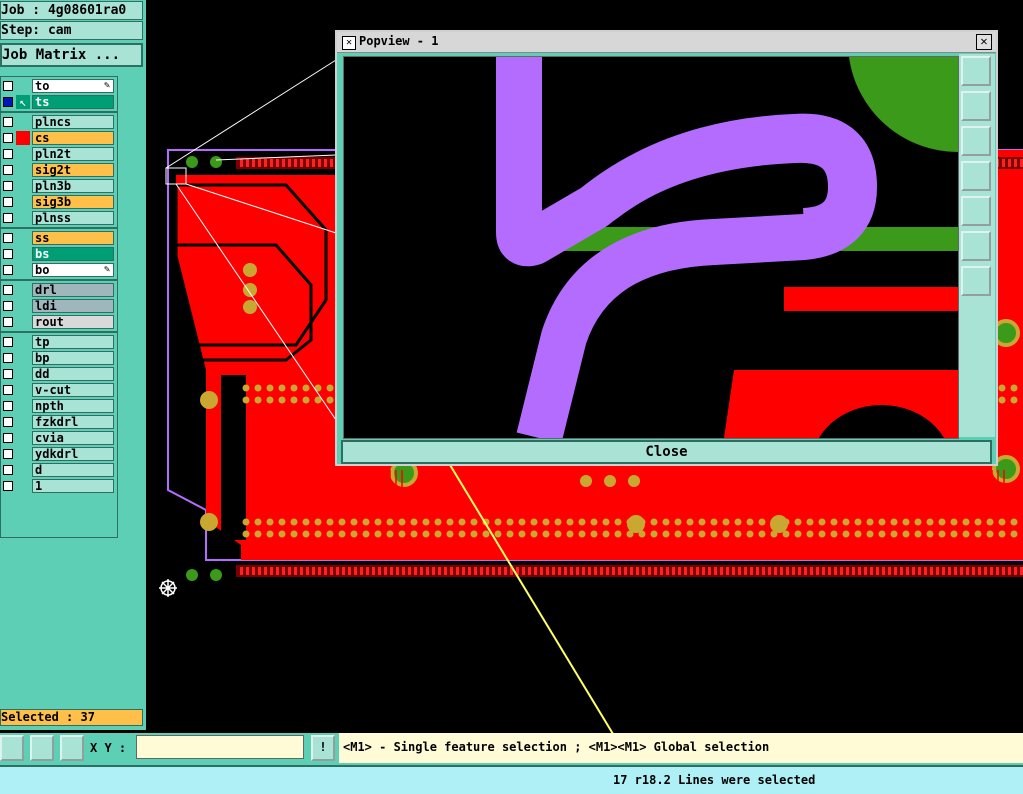 The width and height of the screenshot is (1023, 794). What do you see at coordinates (323, 748) in the screenshot?
I see `exclaim-button: !` at bounding box center [323, 748].